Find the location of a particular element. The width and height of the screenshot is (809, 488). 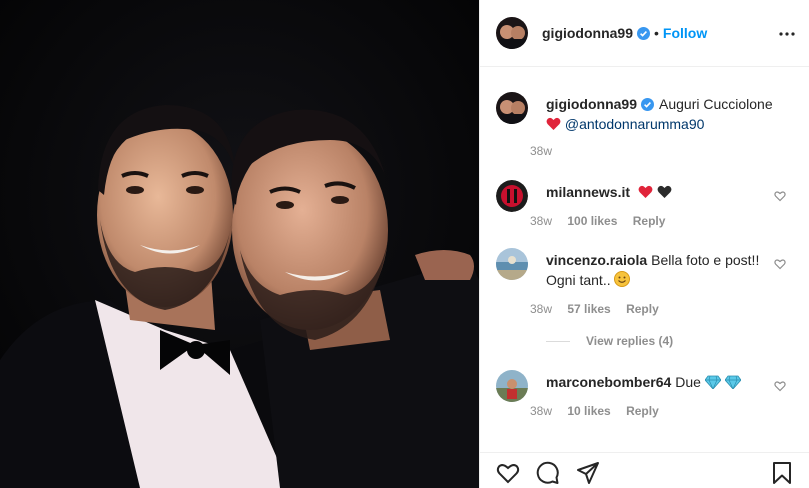

commenter-username: milannews.it is located at coordinates (588, 192).